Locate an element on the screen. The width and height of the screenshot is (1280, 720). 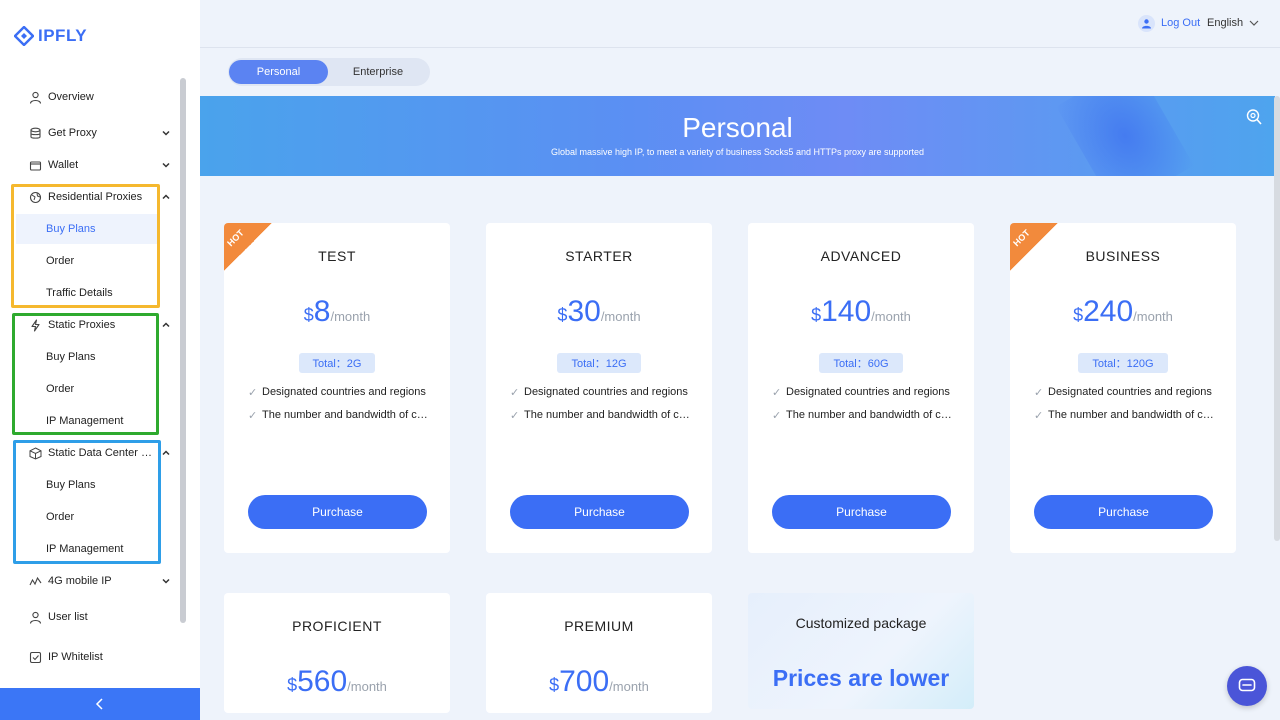
custom-title: Customized package is located at coordinates (861, 623).